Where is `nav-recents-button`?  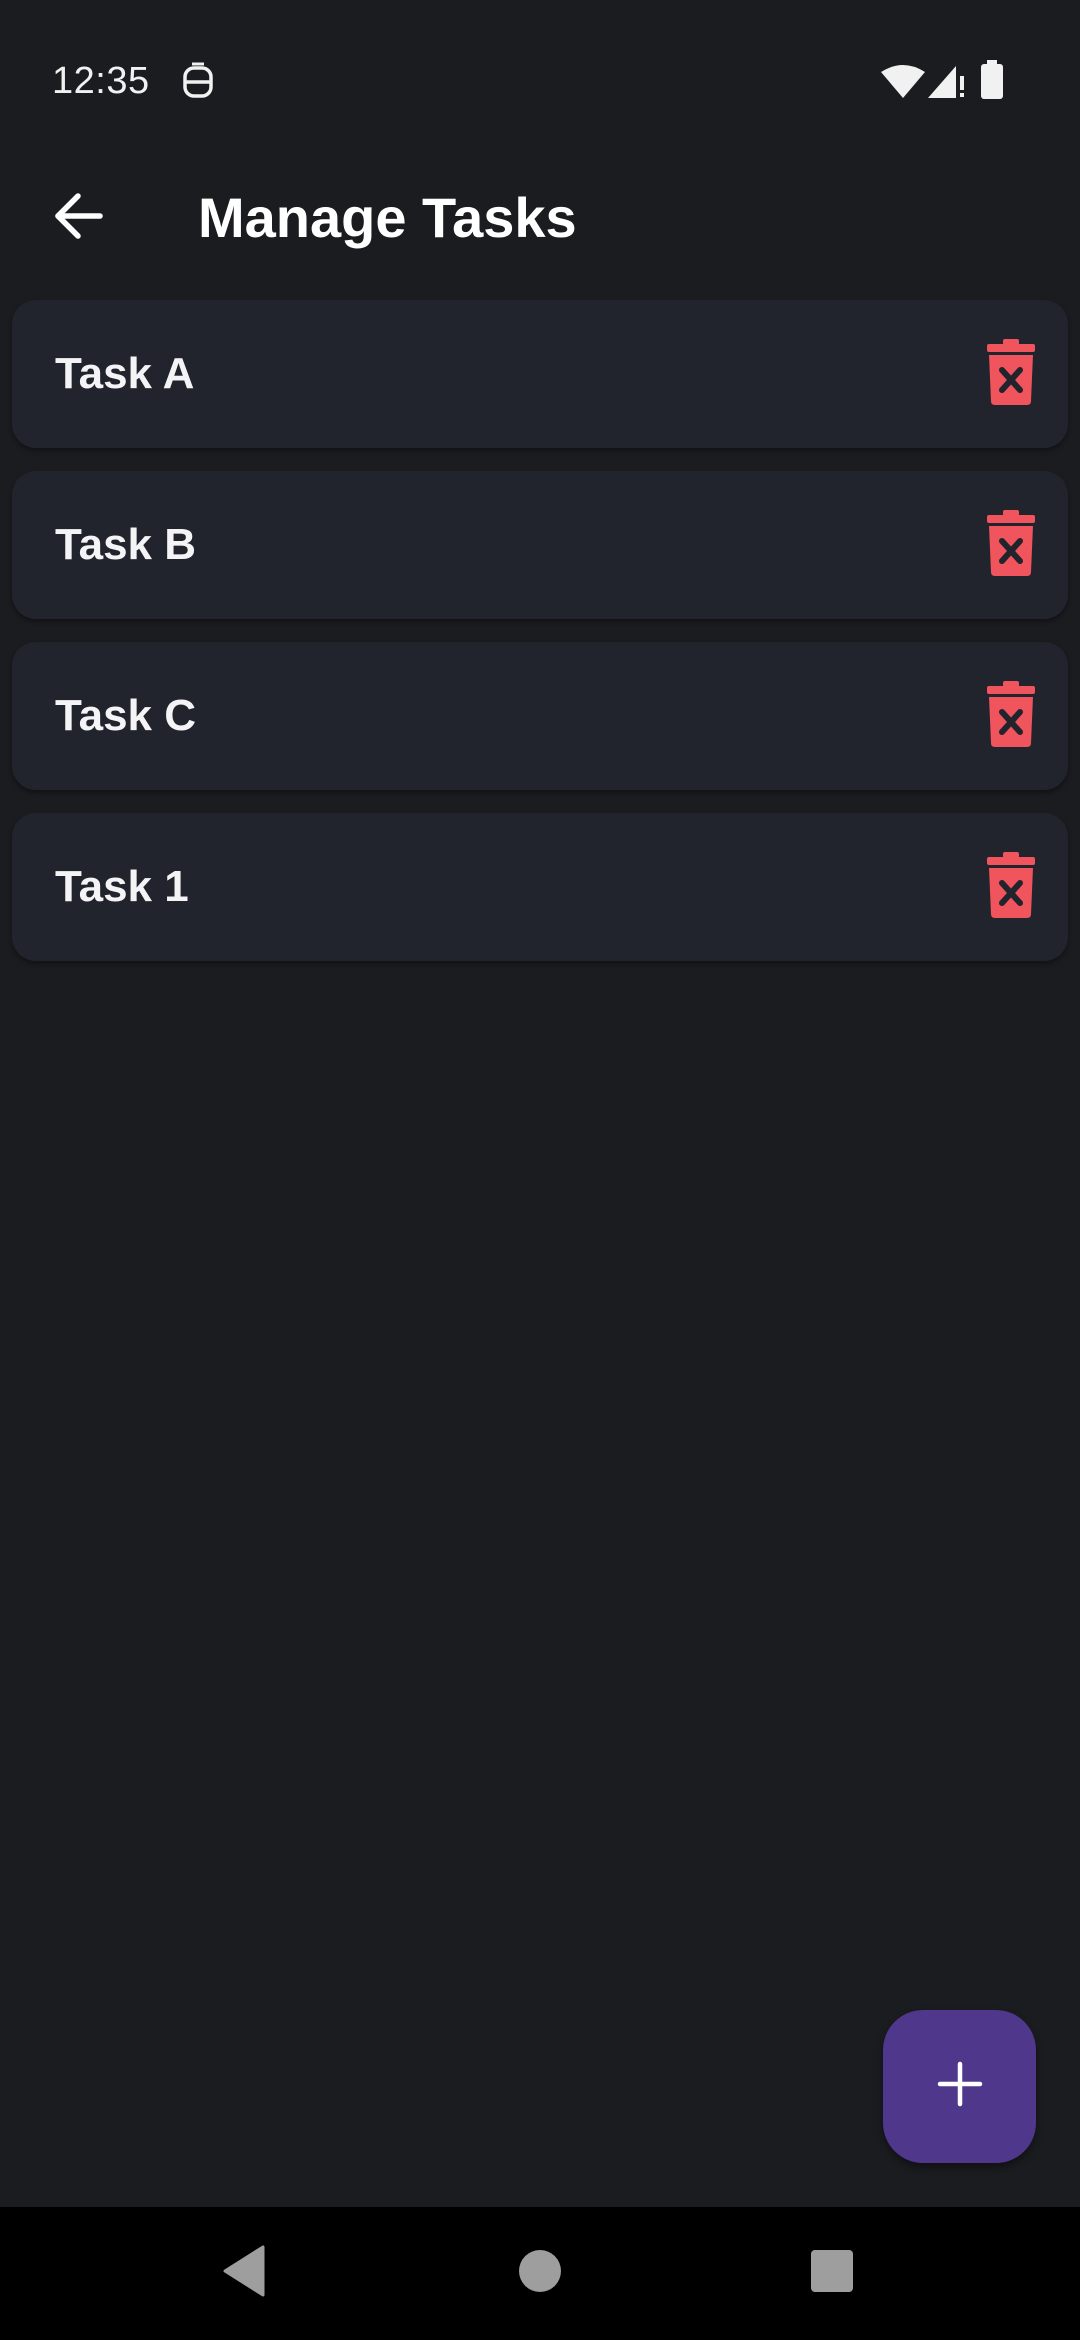 nav-recents-button is located at coordinates (832, 2273).